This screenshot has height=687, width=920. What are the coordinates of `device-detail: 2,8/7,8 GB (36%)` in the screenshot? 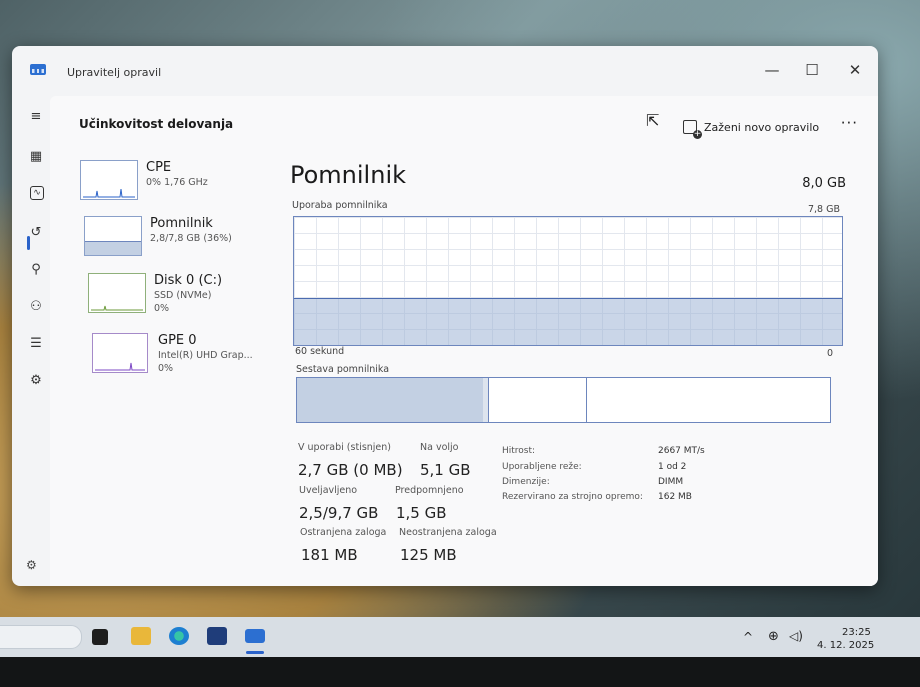 It's located at (191, 238).